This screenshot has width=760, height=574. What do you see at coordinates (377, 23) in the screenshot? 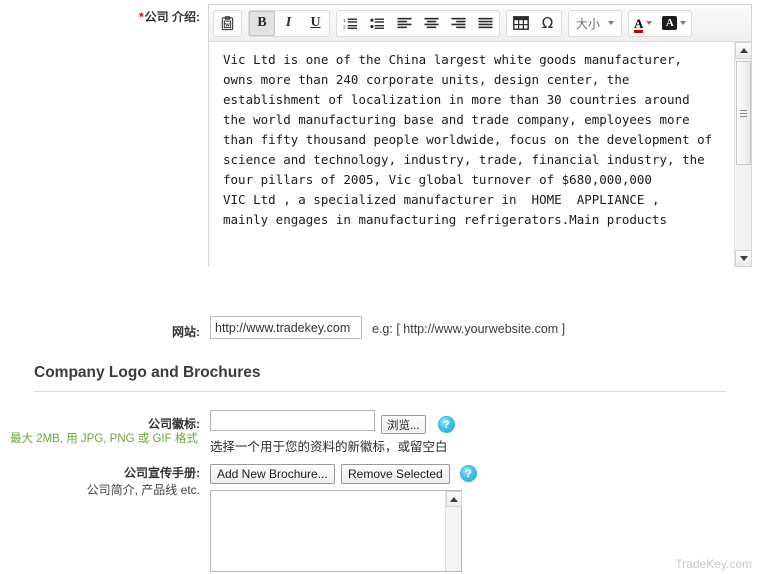
I see `unordered-list-icon` at bounding box center [377, 23].